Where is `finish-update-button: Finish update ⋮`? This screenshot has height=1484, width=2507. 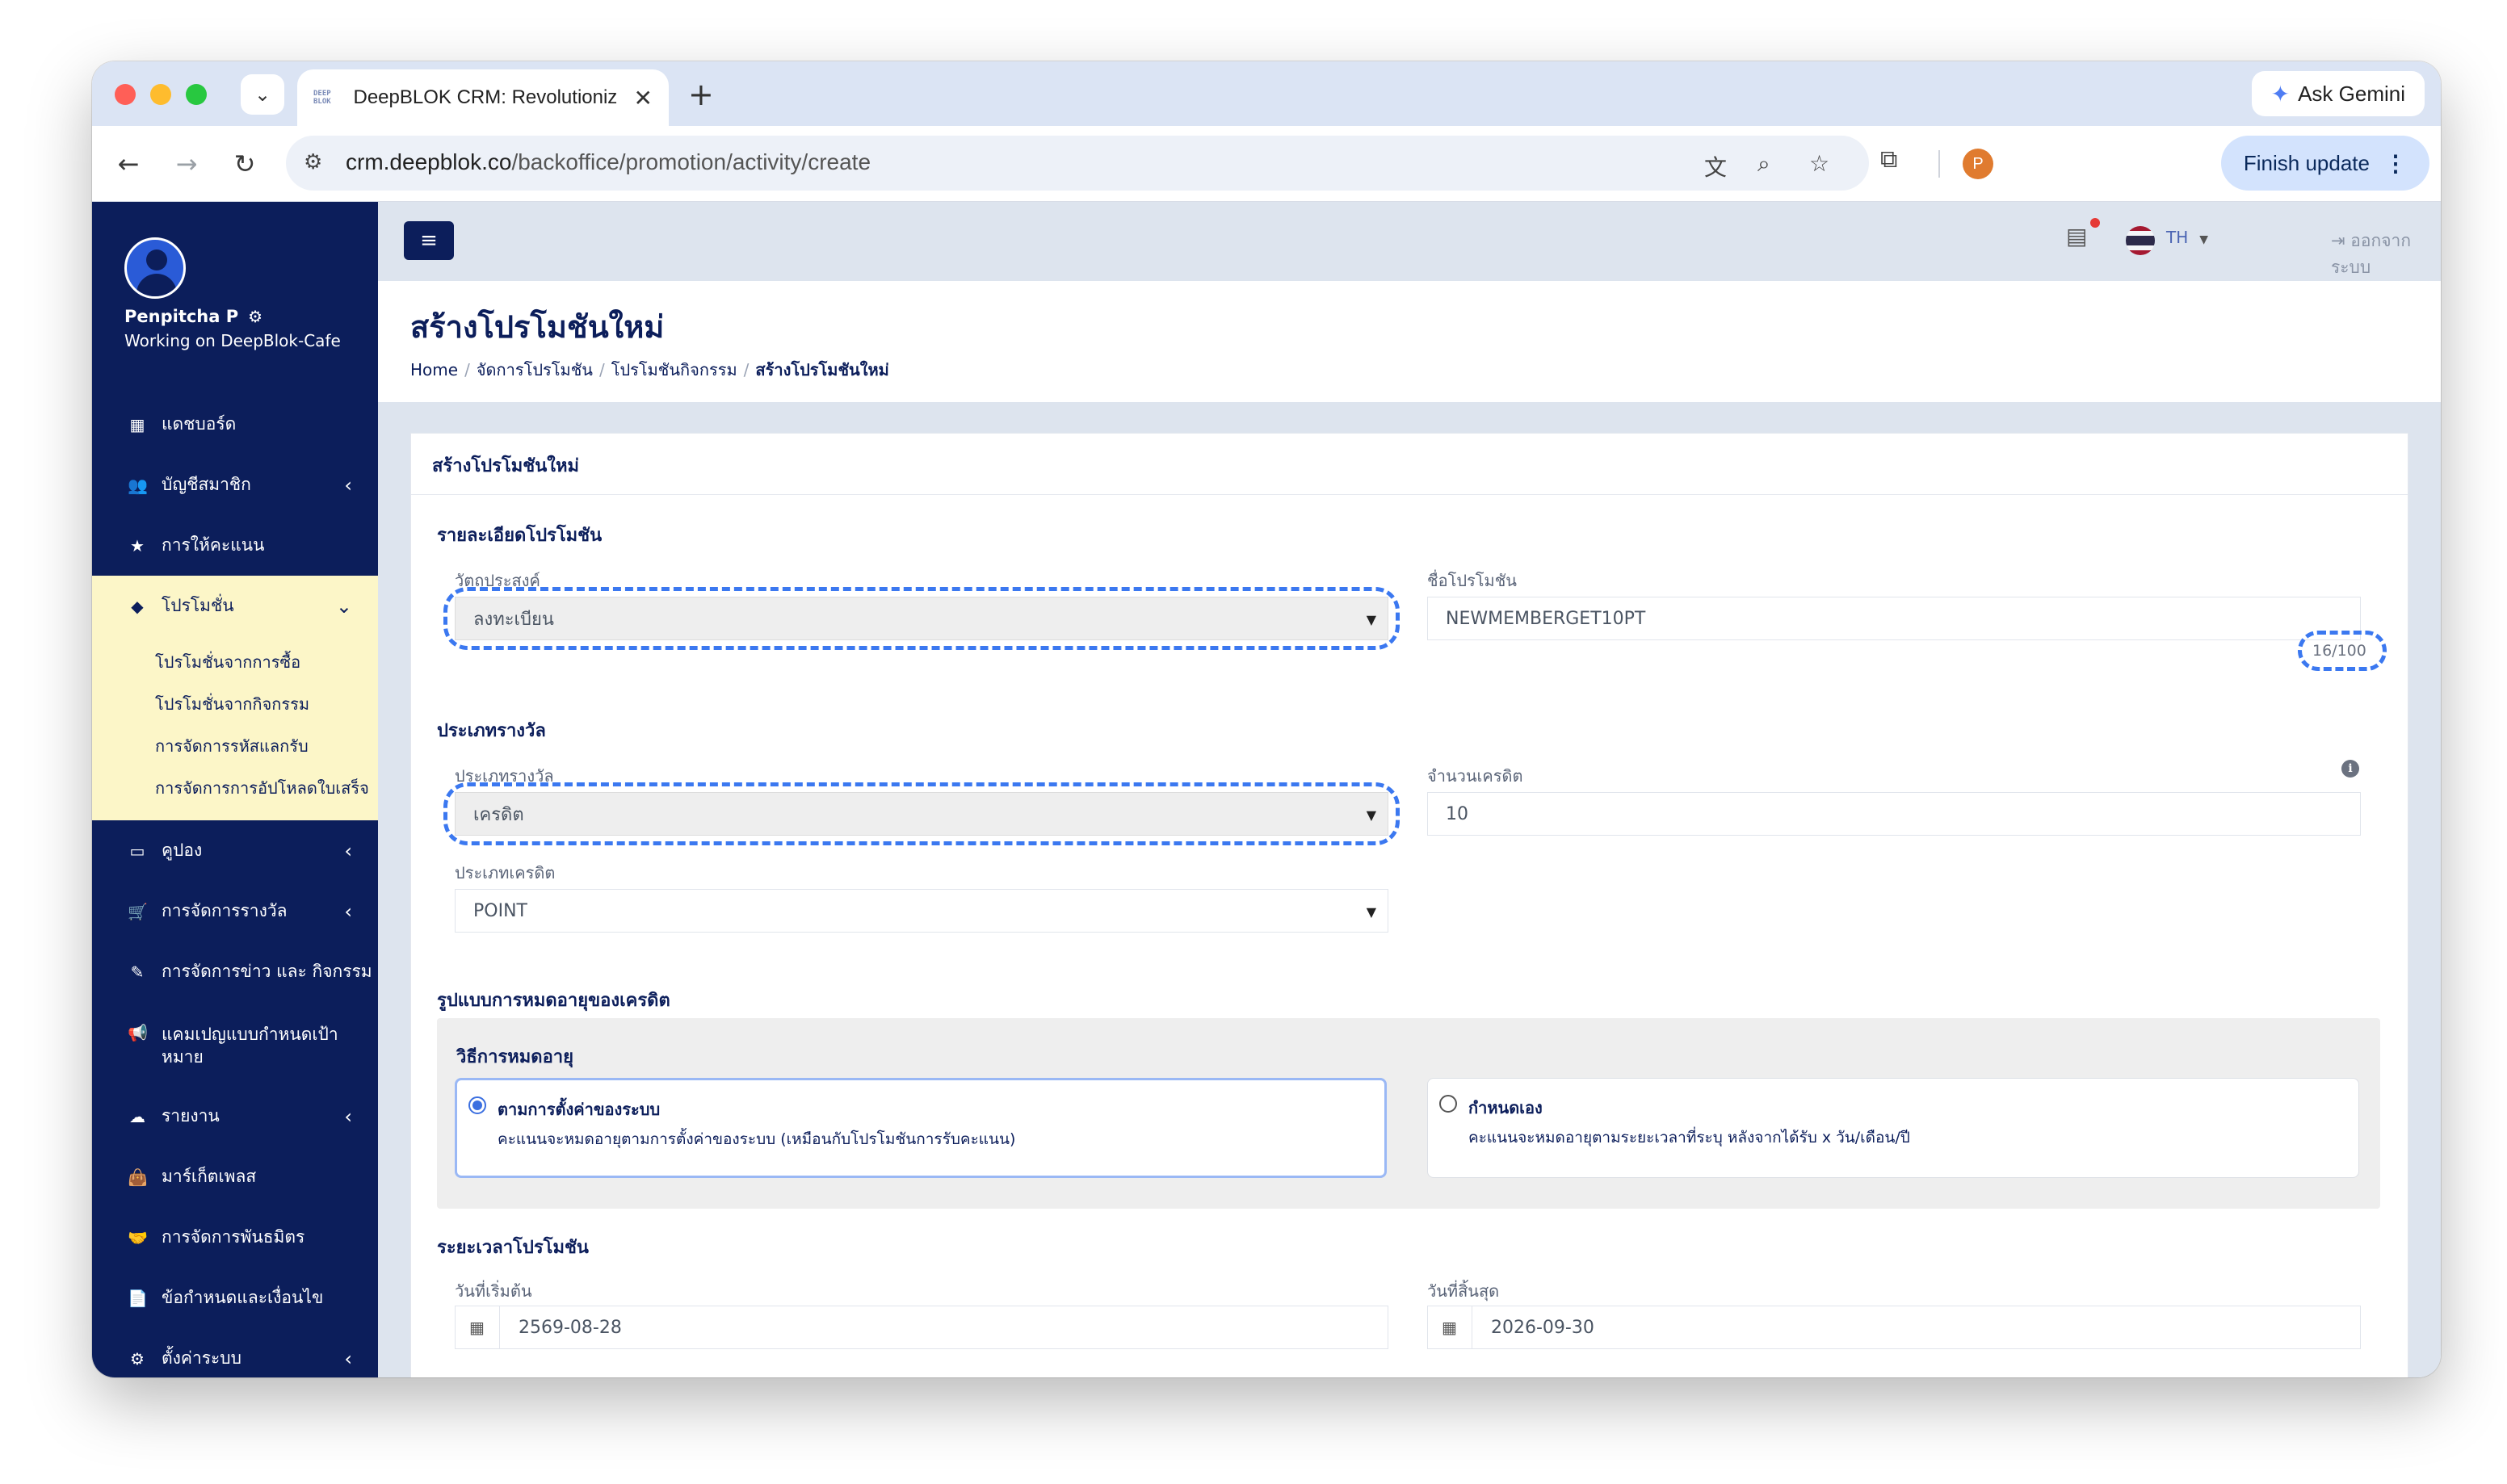
finish-update-button: Finish update ⋮ is located at coordinates (2324, 163).